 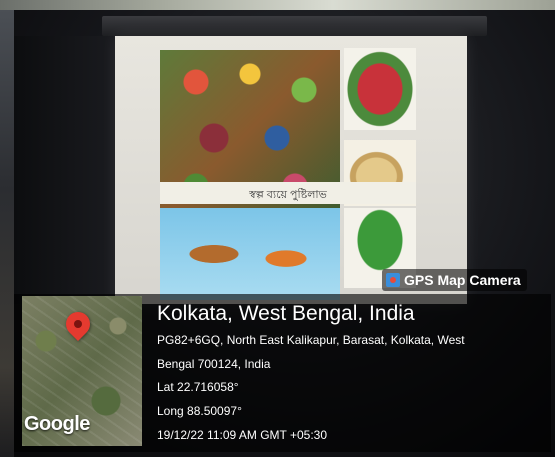 What do you see at coordinates (393, 280) in the screenshot?
I see `camera-icon` at bounding box center [393, 280].